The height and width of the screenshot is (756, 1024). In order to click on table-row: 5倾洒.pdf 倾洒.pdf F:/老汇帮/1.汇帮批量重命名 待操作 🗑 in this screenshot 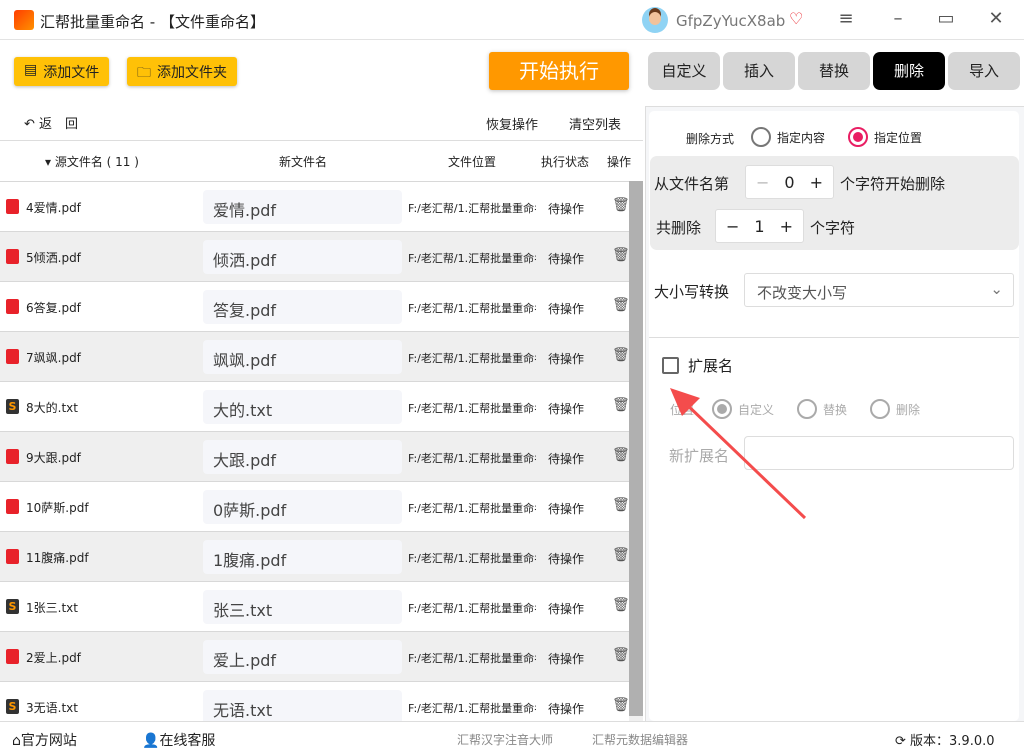, I will do `click(314, 256)`.